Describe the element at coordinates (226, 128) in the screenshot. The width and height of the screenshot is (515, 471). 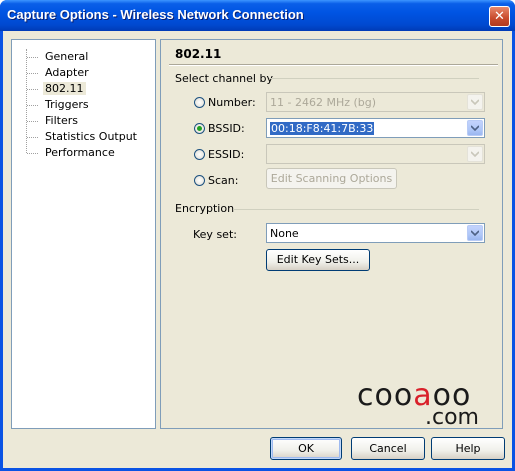
I see `bssid-radio-label: BSSID:` at that location.